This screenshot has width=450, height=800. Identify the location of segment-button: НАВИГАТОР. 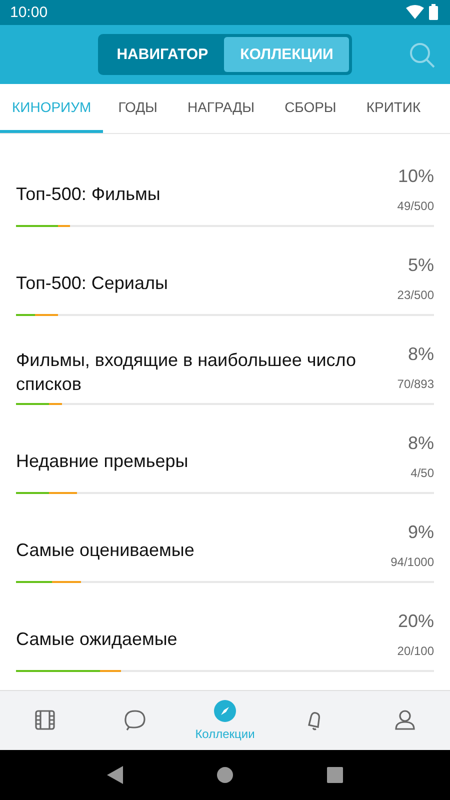
(162, 54).